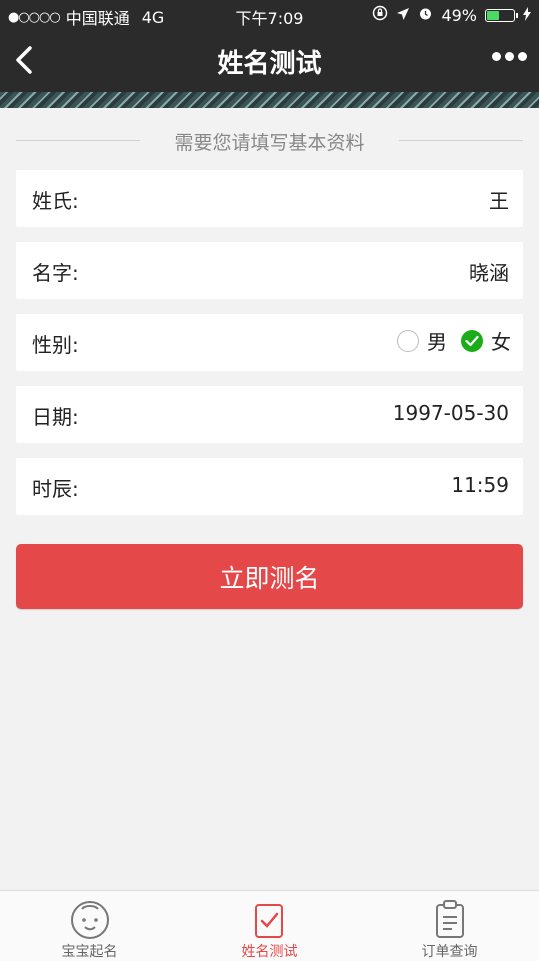 This screenshot has height=961, width=539. What do you see at coordinates (269, 342) in the screenshot?
I see `gender-row: 性别: 男 女` at bounding box center [269, 342].